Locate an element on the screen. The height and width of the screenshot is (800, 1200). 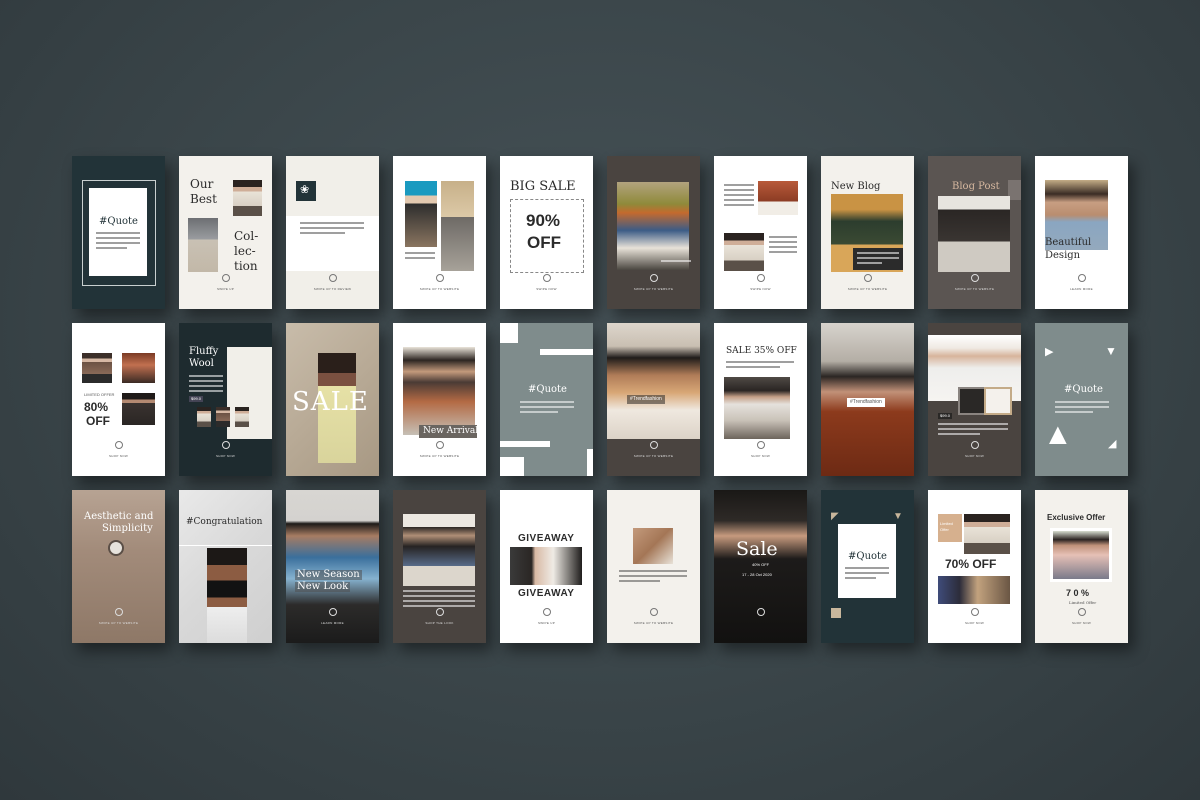
congrats-title: #Congratulation is located at coordinates (224, 522).